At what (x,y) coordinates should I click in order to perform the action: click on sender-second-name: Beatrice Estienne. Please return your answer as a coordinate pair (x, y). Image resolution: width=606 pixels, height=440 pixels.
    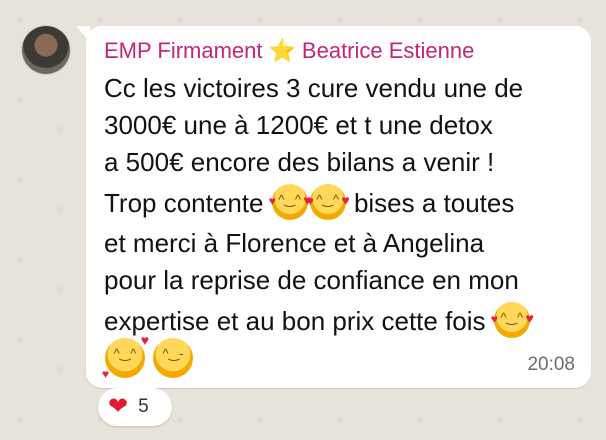
    Looking at the image, I should click on (388, 51).